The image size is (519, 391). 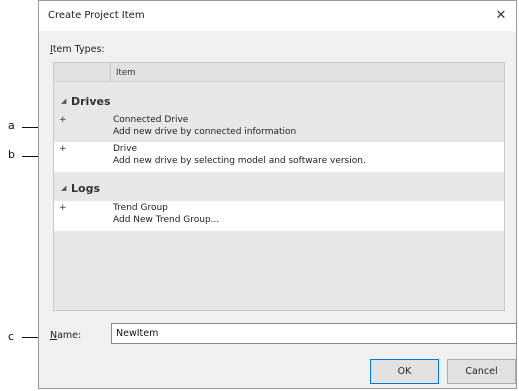 What do you see at coordinates (151, 120) in the screenshot?
I see `item-name: Connected Drive` at bounding box center [151, 120].